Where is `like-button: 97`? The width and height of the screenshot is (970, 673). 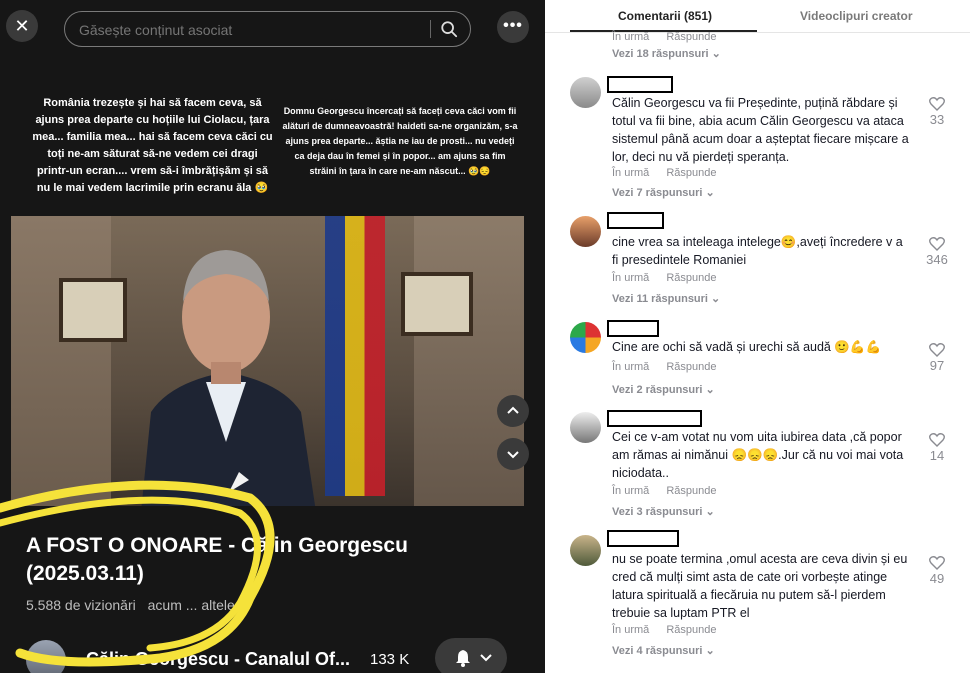 like-button: 97 is located at coordinates (937, 357).